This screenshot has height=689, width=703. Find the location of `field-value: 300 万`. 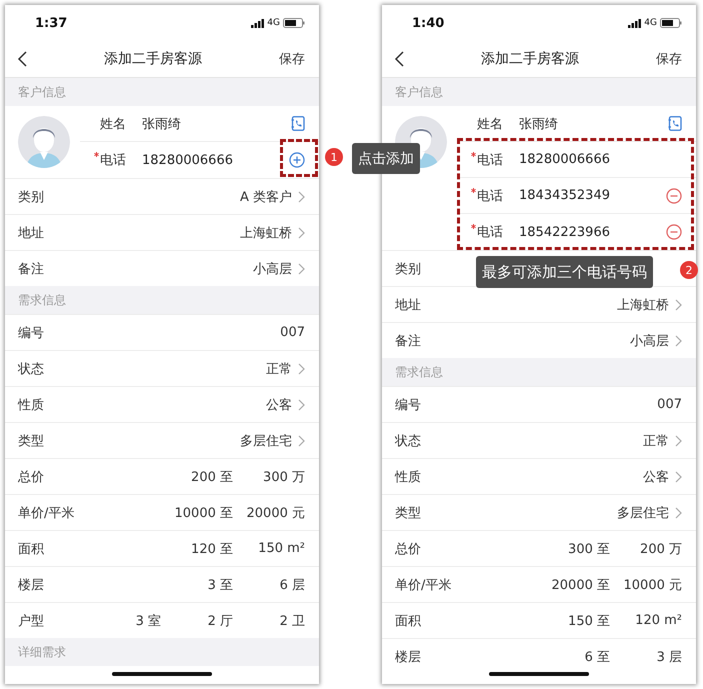

field-value: 300 万 is located at coordinates (283, 477).